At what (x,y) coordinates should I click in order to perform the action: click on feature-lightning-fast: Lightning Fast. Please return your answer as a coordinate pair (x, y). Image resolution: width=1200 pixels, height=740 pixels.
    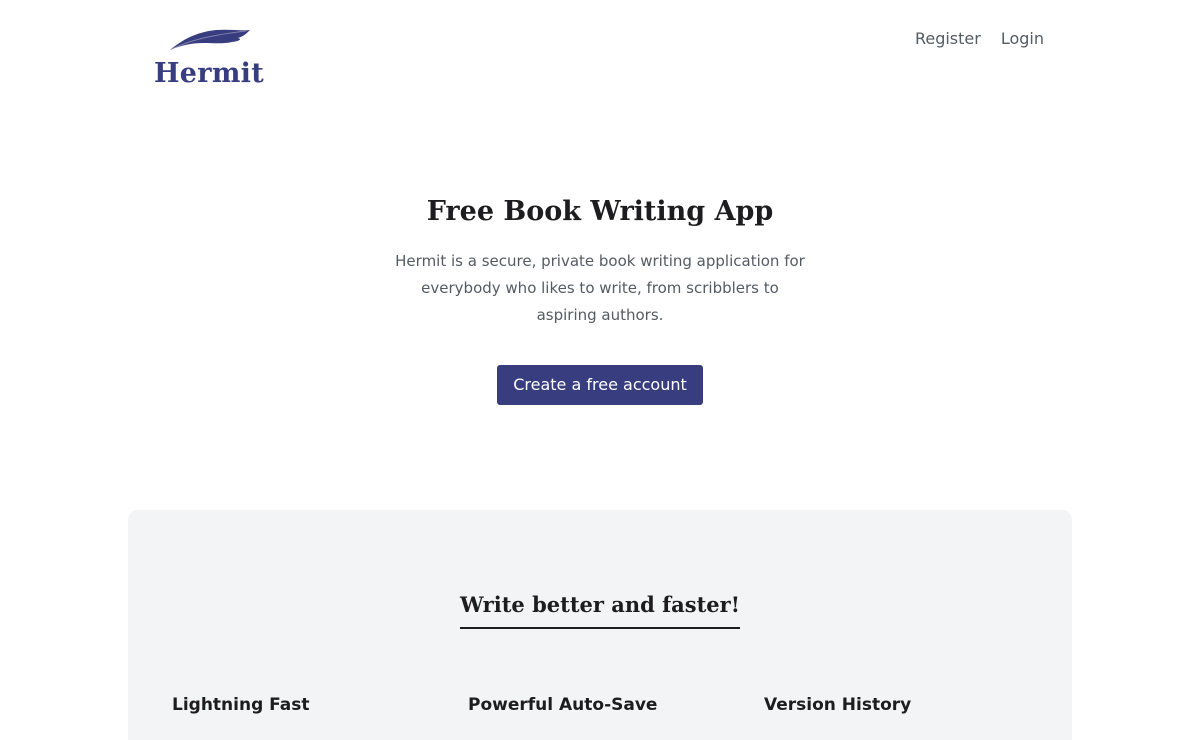
    Looking at the image, I should click on (241, 705).